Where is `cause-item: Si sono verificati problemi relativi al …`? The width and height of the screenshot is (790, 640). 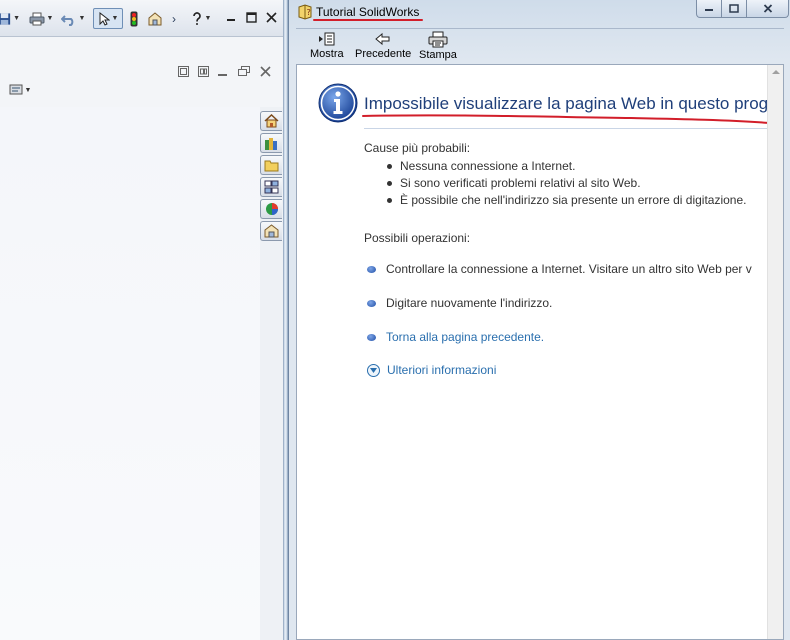
cause-item: Si sono verificati problemi relativi al … is located at coordinates (566, 184).